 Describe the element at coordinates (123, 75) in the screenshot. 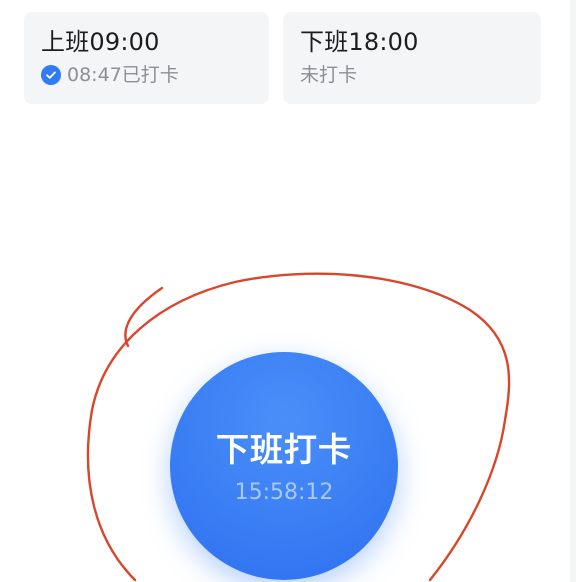

I see `clock-in-status-text: 08:47已打卡` at that location.